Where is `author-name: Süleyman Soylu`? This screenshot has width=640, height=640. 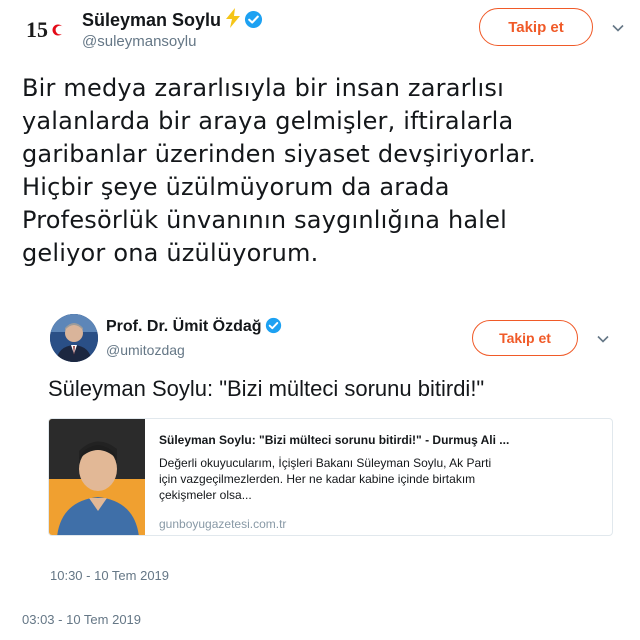 author-name: Süleyman Soylu is located at coordinates (151, 20).